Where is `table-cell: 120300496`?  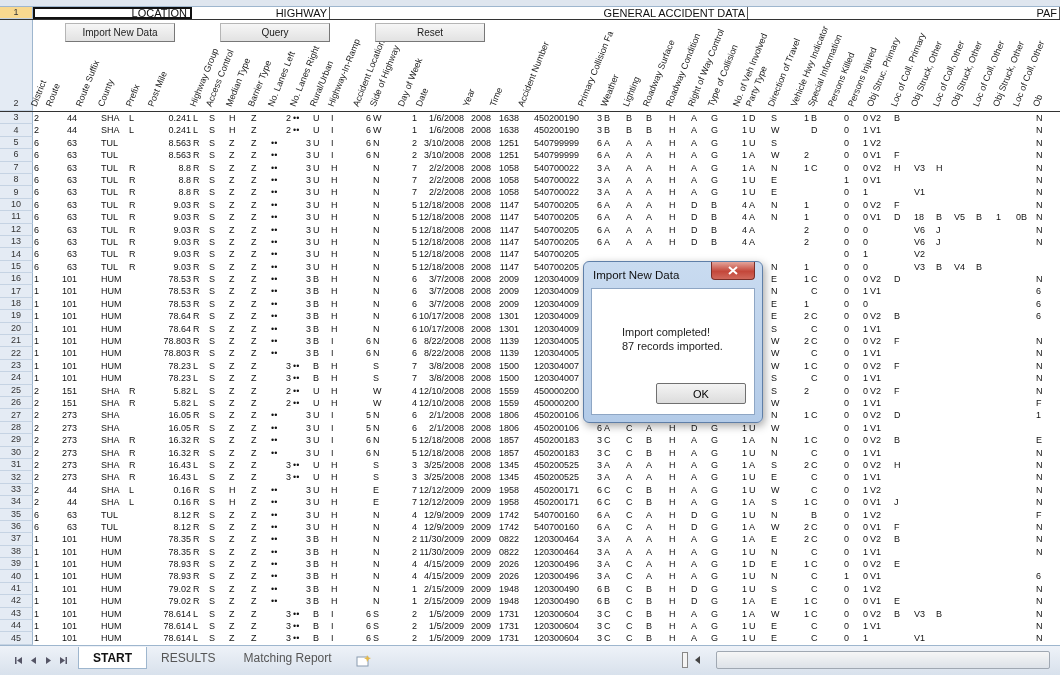
table-cell: 120300496 is located at coordinates (556, 564).